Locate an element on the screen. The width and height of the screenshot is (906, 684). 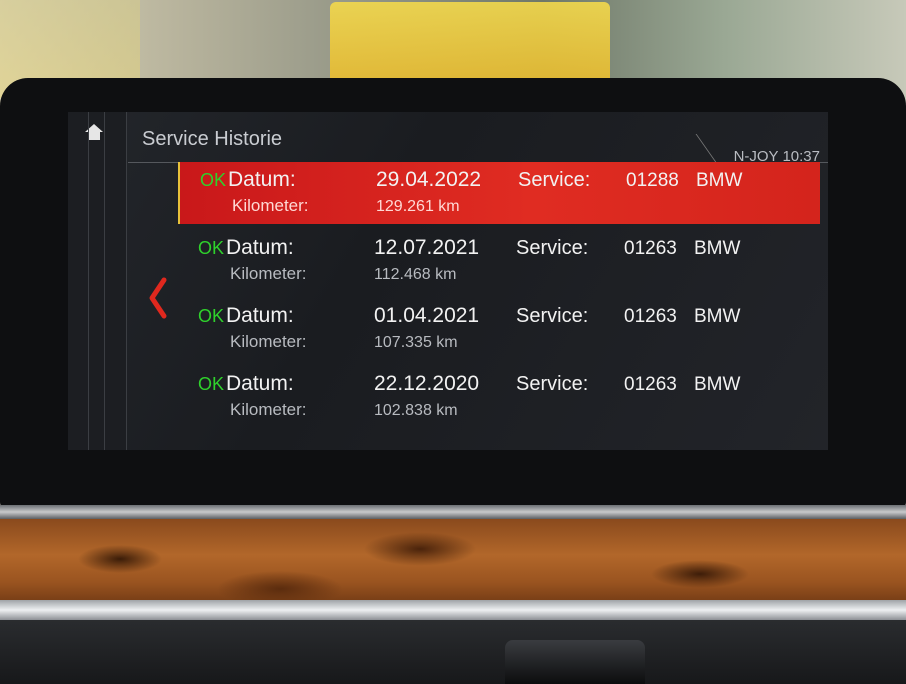
service-km: 112.468 km is located at coordinates (415, 274).